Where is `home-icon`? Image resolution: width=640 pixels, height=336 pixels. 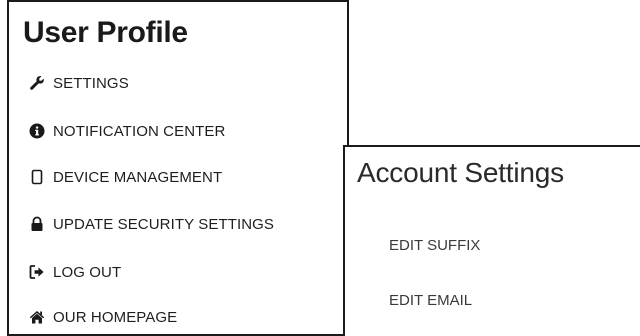
home-icon is located at coordinates (37, 317).